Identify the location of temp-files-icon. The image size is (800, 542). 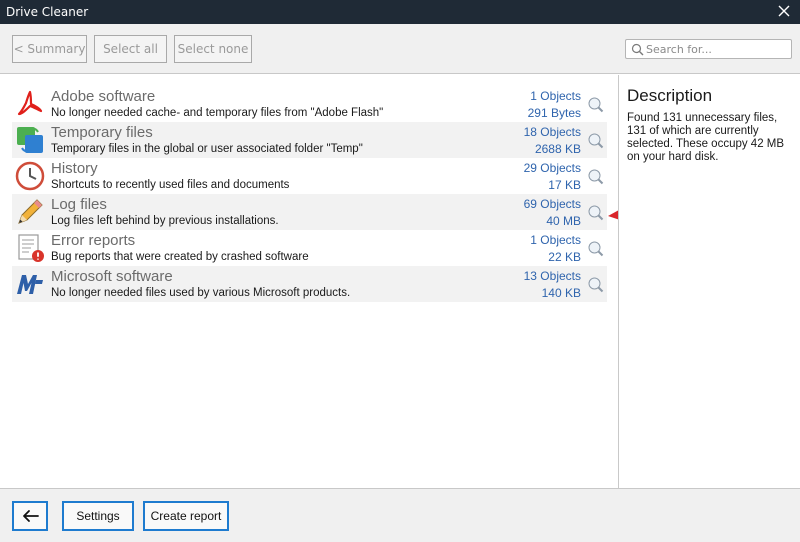
(30, 140).